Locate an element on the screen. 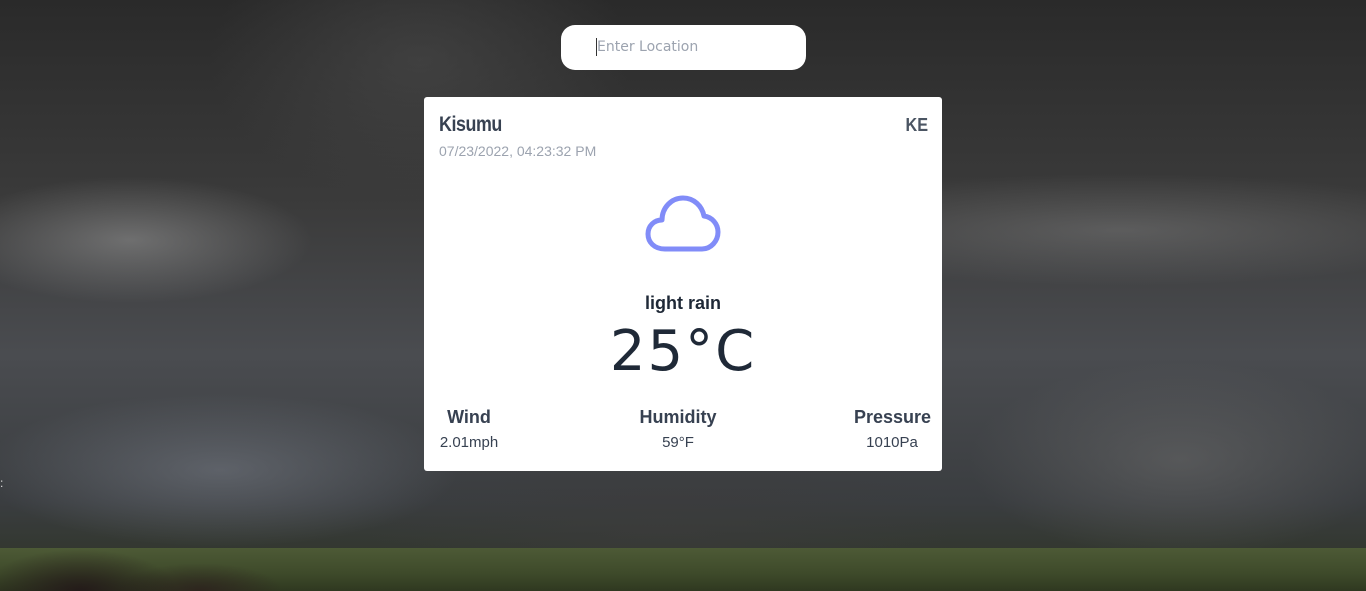 This screenshot has width=1366, height=591. cloud-icon is located at coordinates (683, 225).